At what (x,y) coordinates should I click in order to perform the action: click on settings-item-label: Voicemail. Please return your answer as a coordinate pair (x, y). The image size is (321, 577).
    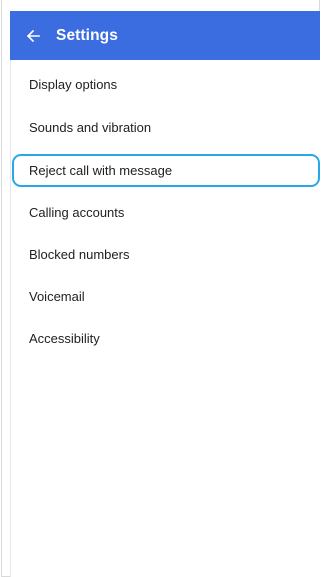
    Looking at the image, I should click on (57, 296).